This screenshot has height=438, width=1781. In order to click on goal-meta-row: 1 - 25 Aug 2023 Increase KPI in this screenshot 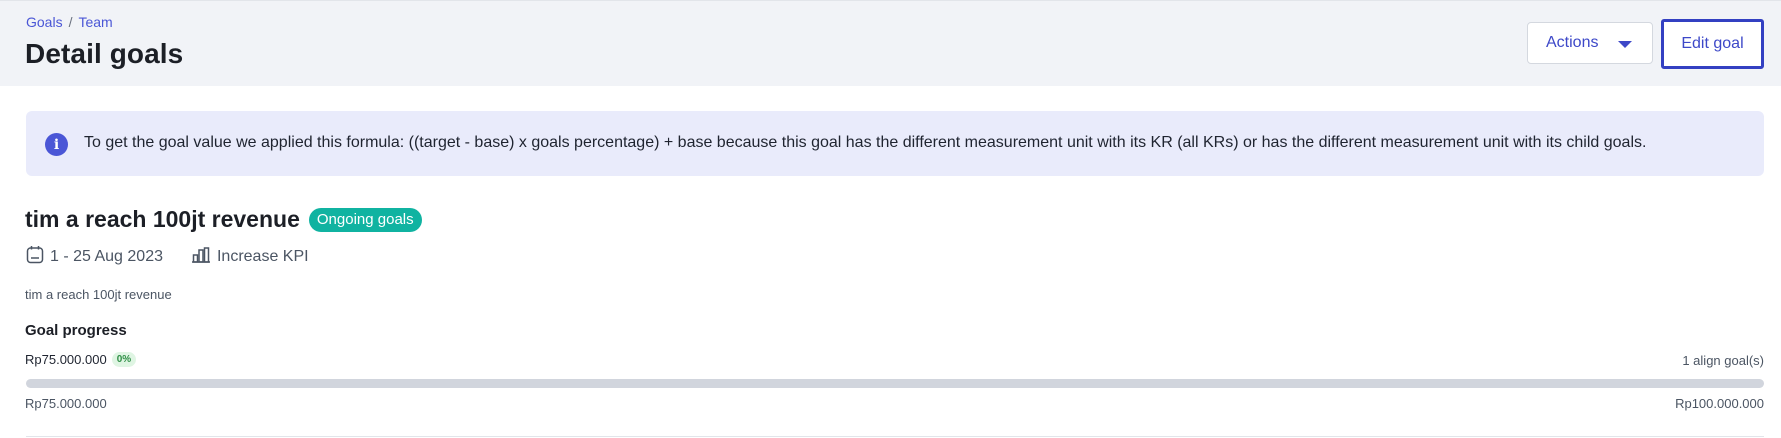, I will do `click(167, 257)`.